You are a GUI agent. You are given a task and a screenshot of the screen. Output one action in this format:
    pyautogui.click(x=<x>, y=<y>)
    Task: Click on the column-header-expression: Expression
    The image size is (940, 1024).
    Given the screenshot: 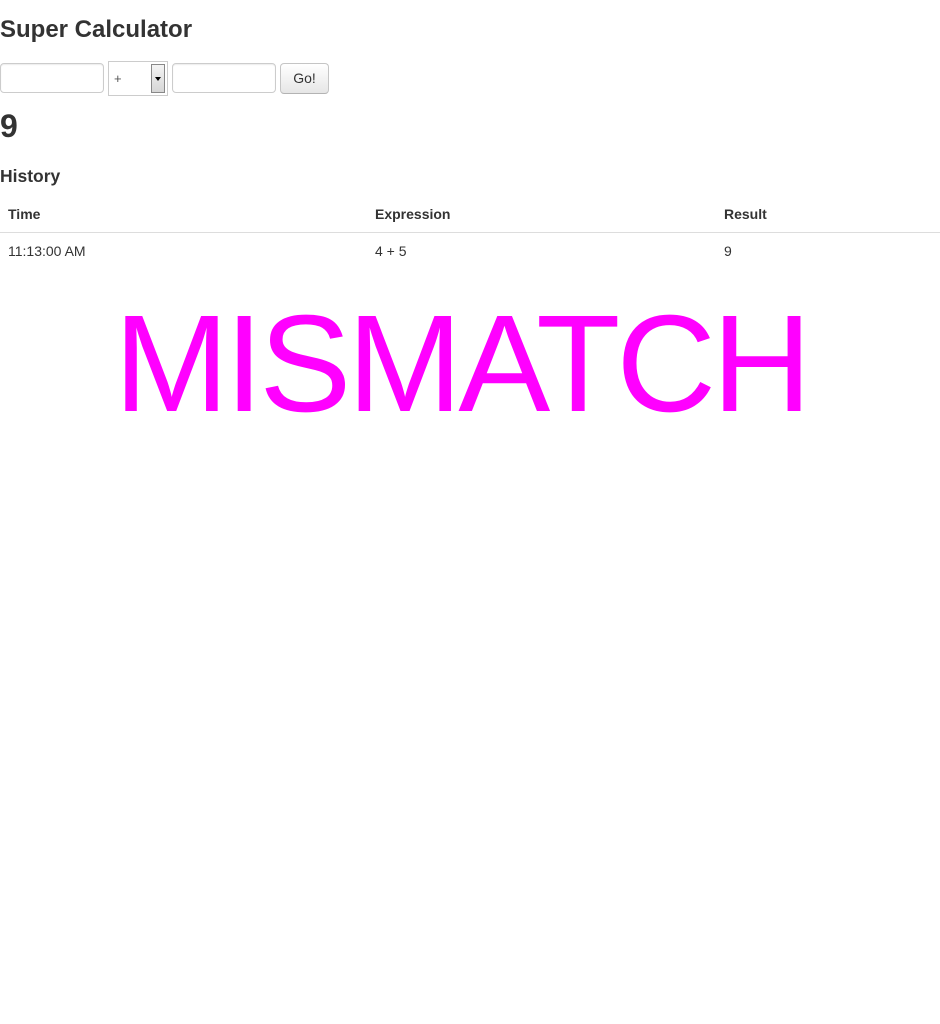 What is the action you would take?
    pyautogui.click(x=541, y=214)
    